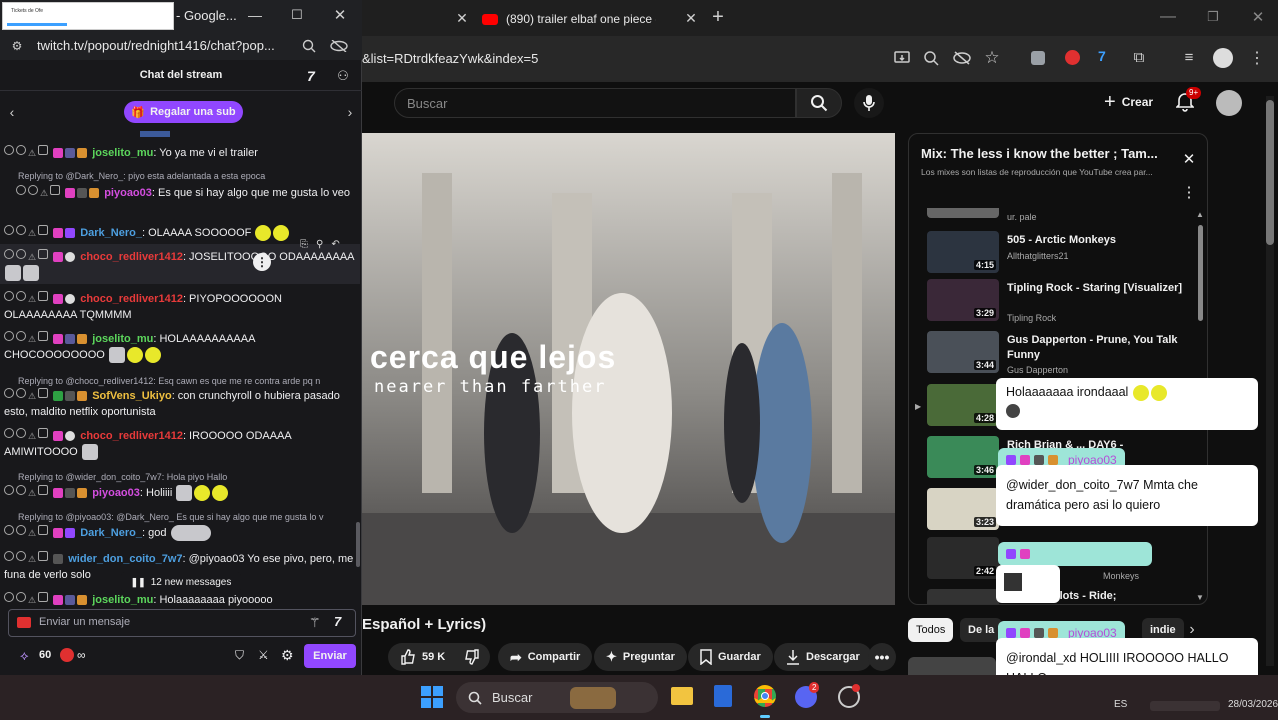  I want to click on reply-icon: ↶, so click(335, 244).